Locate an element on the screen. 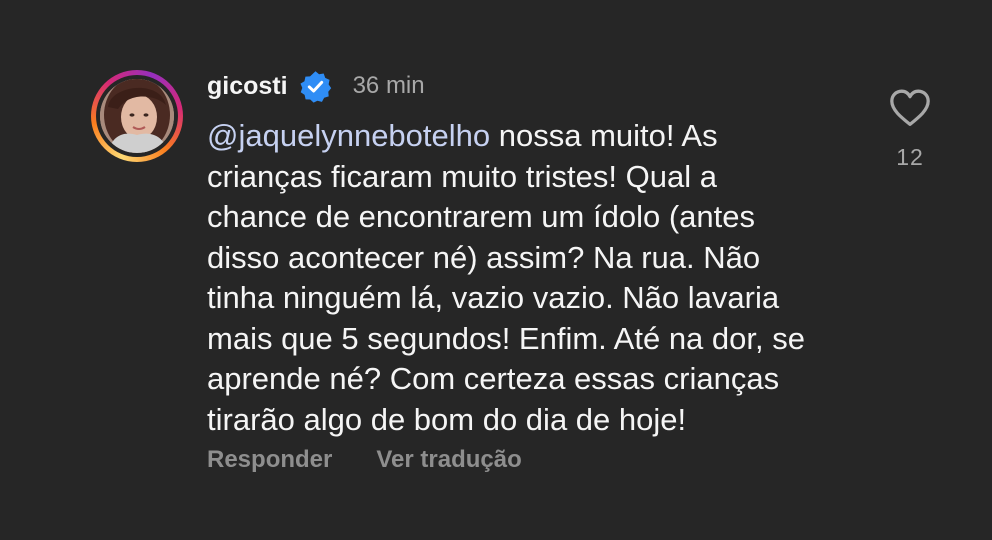 The height and width of the screenshot is (540, 992). avatar-image is located at coordinates (137, 116).